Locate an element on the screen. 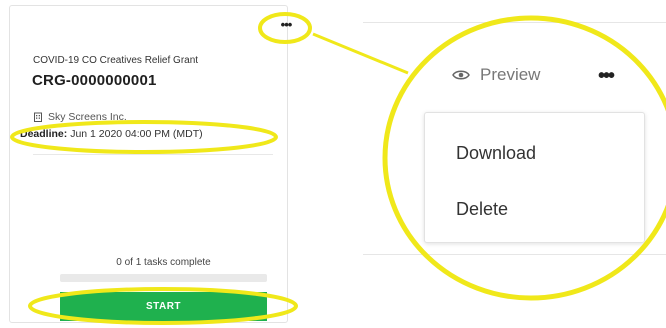  card-more-options-icon: ••• is located at coordinates (286, 25).